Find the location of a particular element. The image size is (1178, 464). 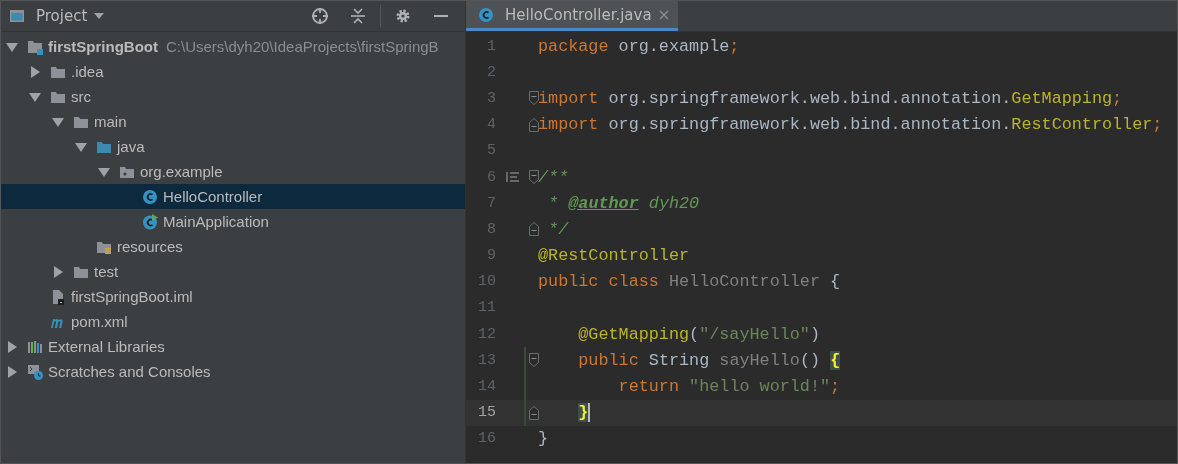

code-line: package org.example; is located at coordinates (639, 46).